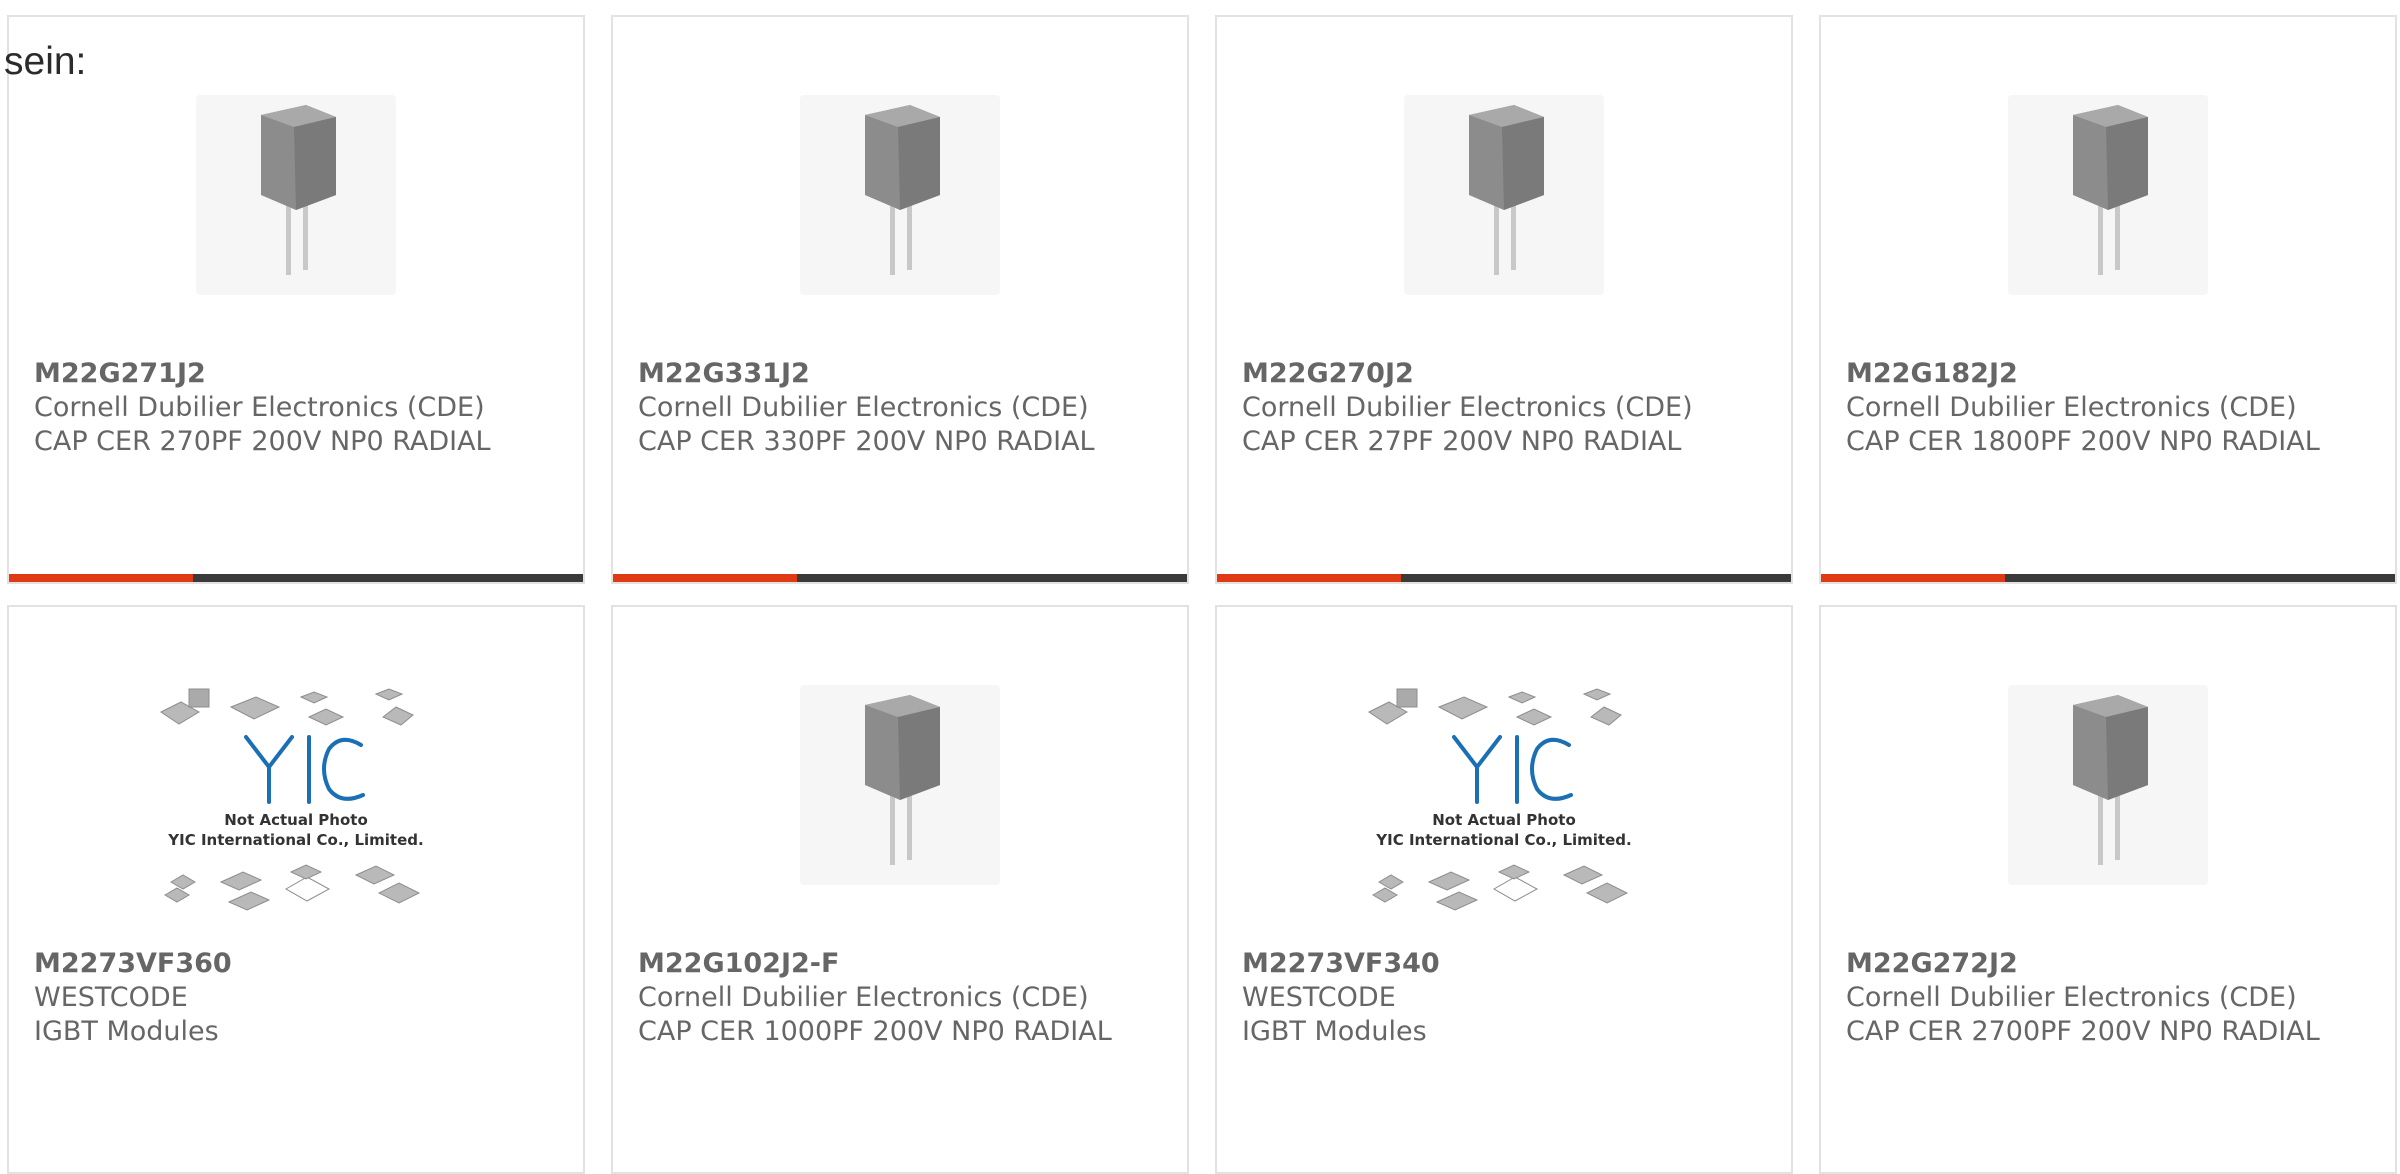 The height and width of the screenshot is (1174, 2400). What do you see at coordinates (262, 441) in the screenshot?
I see `product-description: CAP CER 270PF 200V NP0 RADIAL` at bounding box center [262, 441].